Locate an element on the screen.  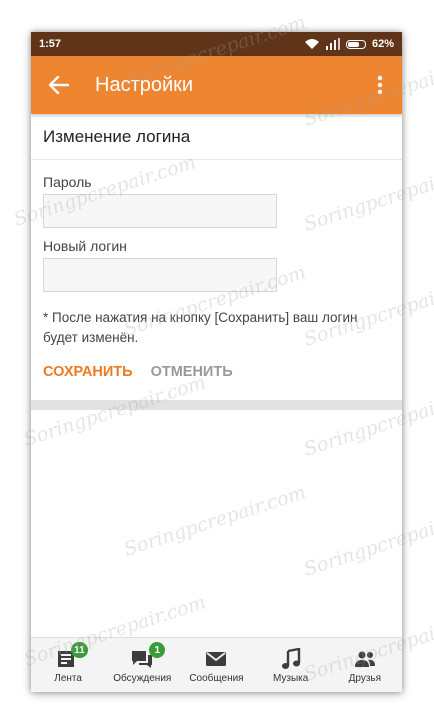
page-title: Настройки is located at coordinates (144, 84).